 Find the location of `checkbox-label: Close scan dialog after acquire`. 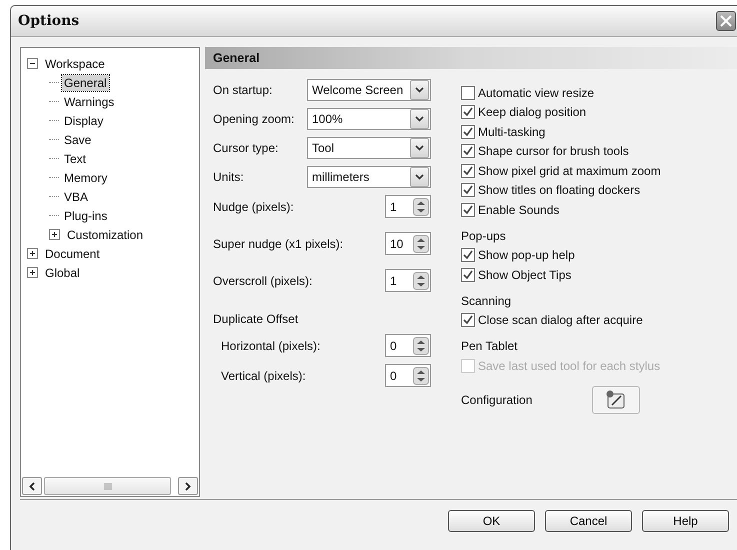

checkbox-label: Close scan dialog after acquire is located at coordinates (560, 320).